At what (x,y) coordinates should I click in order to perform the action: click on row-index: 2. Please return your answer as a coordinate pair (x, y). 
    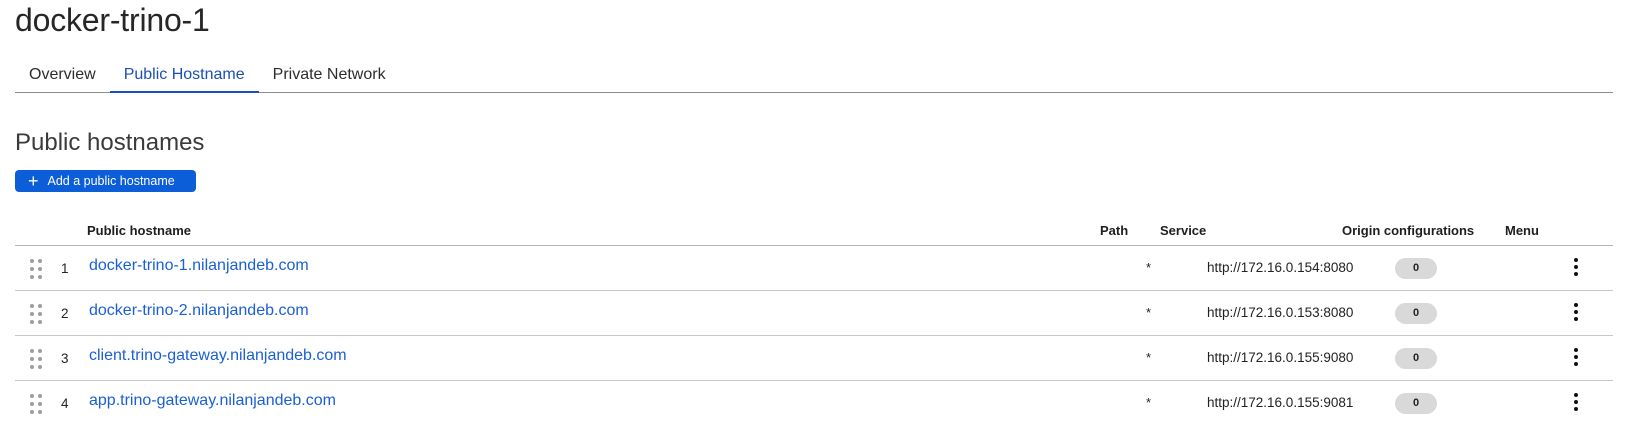
    Looking at the image, I should click on (65, 313).